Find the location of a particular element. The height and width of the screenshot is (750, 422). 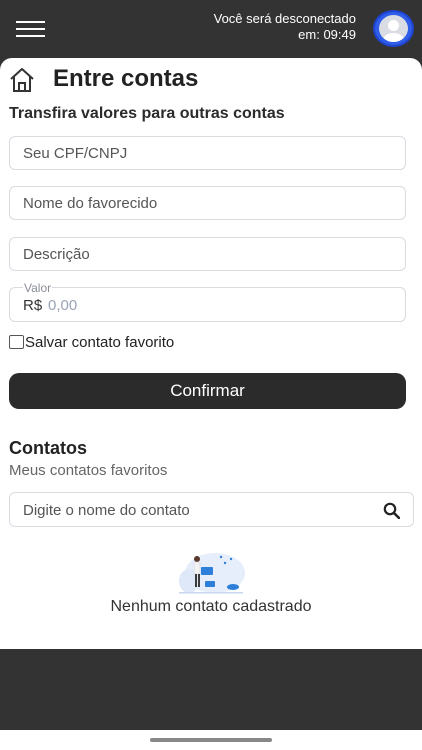

description-field: Descrição is located at coordinates (207, 254).